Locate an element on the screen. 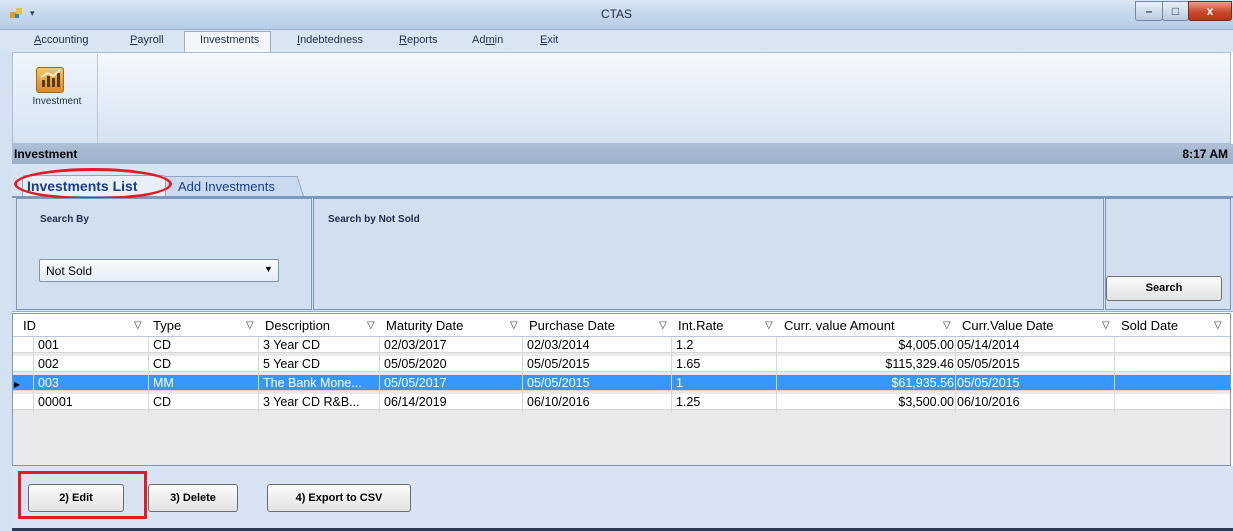  current-row-indicator-icon: ▶ is located at coordinates (17, 384).